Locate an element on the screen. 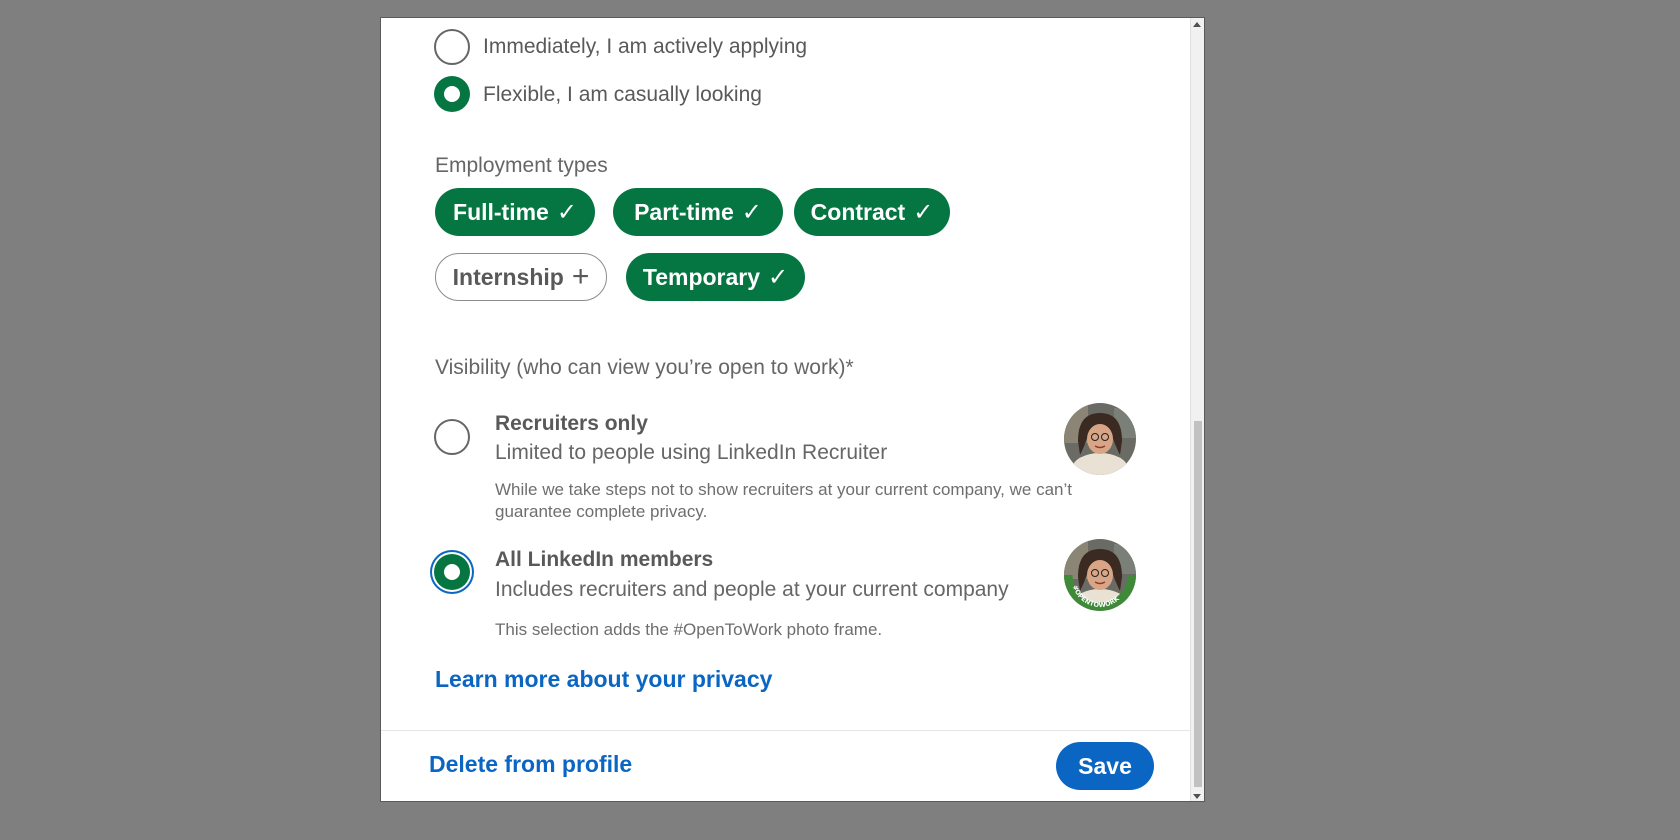  recruiters-only-title: Recruiters only is located at coordinates (571, 423).